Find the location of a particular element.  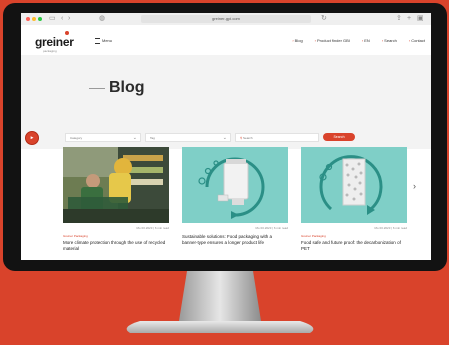

menu-button: Menu is located at coordinates (103, 41).